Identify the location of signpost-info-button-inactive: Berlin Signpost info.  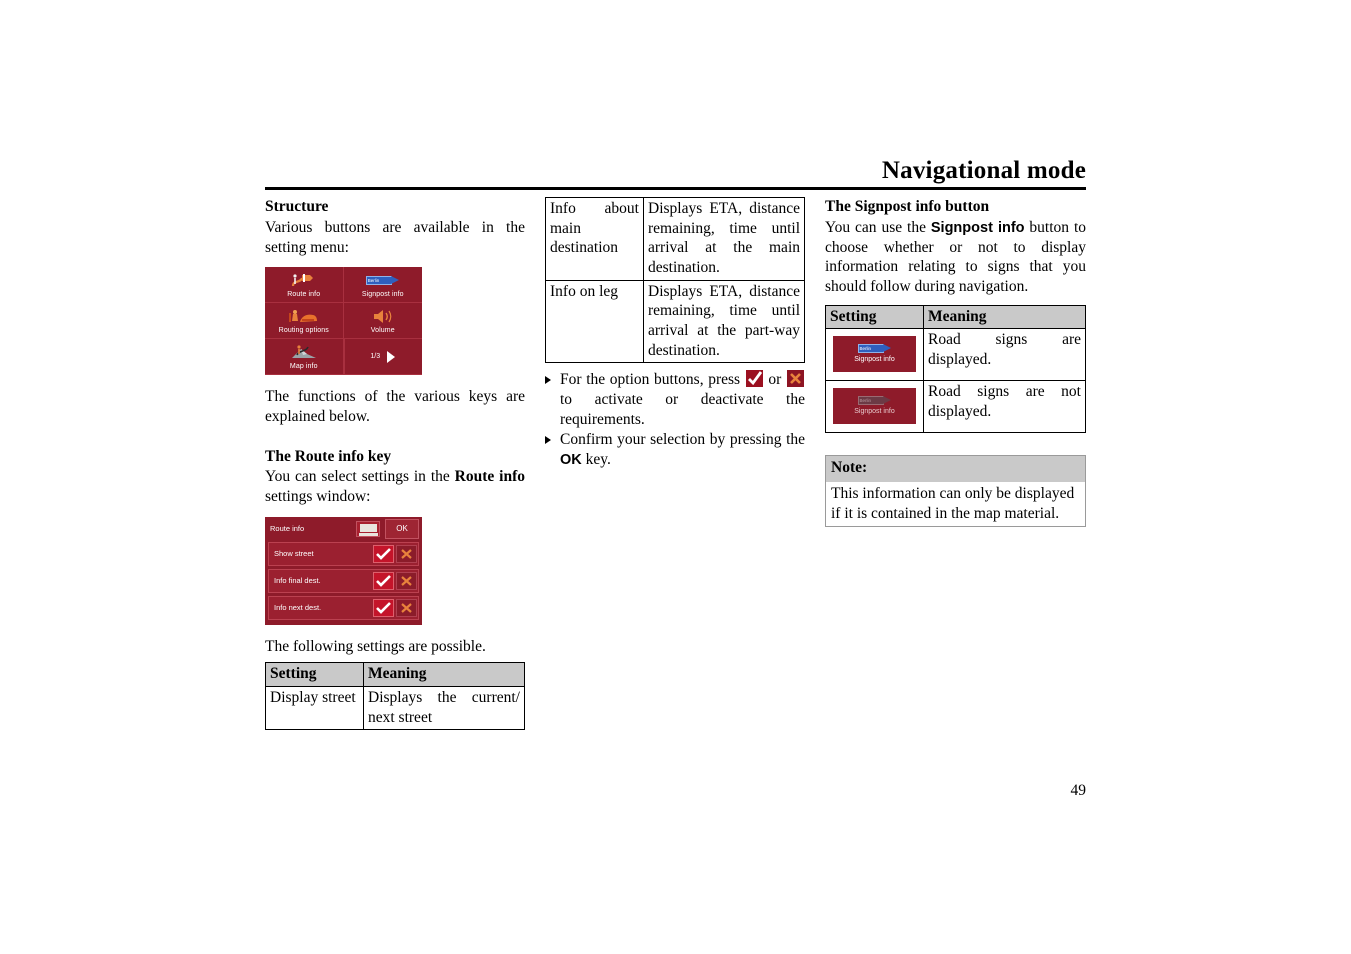
(874, 406).